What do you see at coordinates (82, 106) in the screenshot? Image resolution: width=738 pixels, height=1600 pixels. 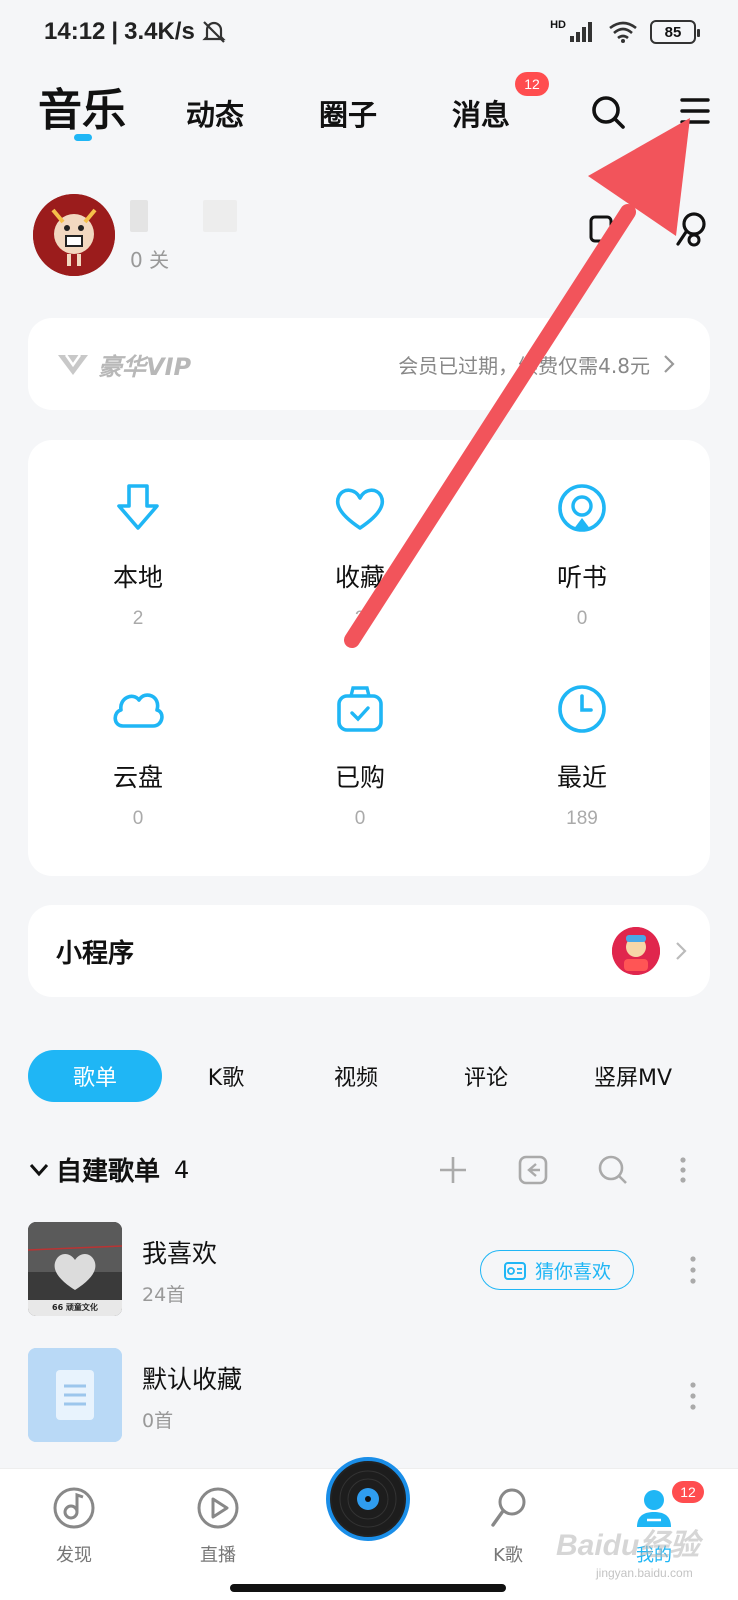 I see `tab-music: 音乐` at bounding box center [82, 106].